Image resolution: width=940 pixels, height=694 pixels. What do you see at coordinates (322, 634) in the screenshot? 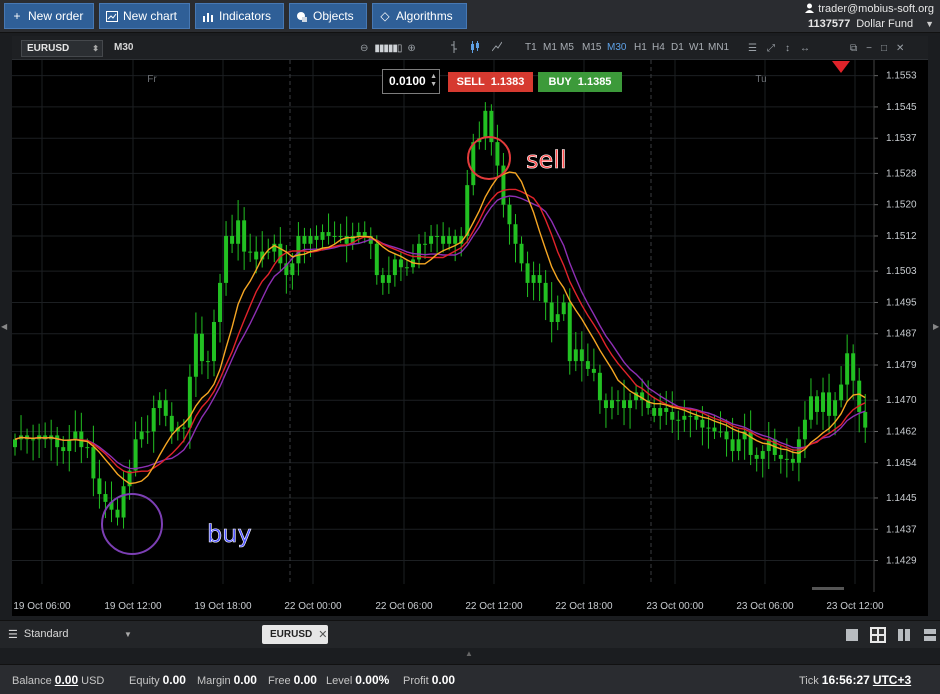
I see `tab-close-icon: ✕` at bounding box center [322, 634].